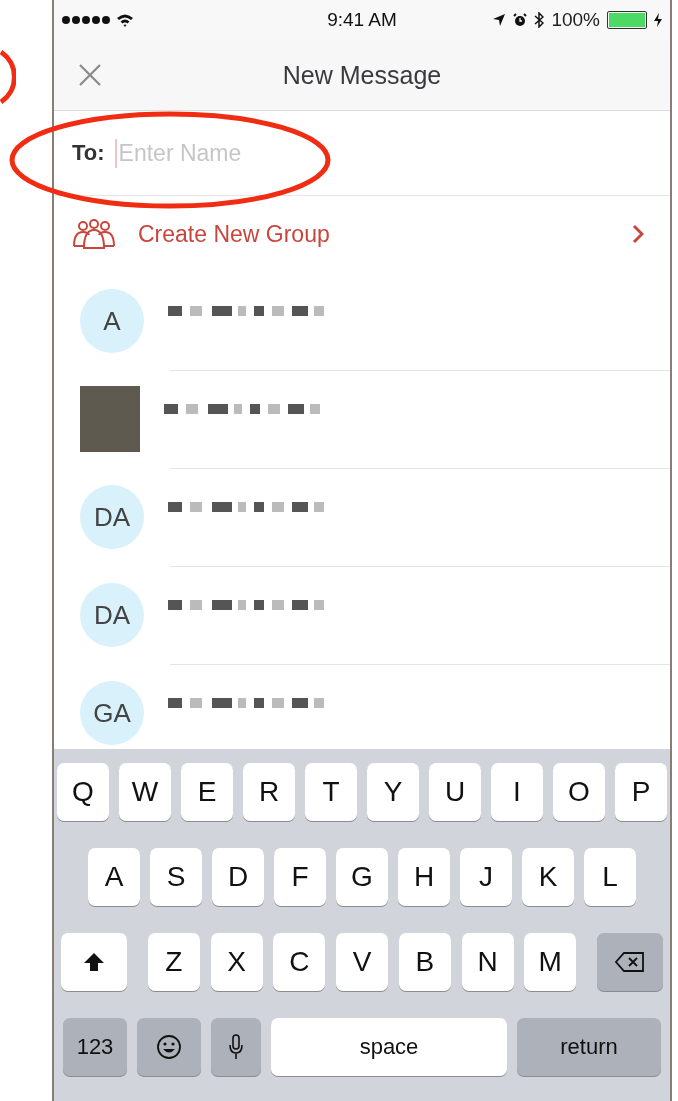 This screenshot has width=678, height=1101. Describe the element at coordinates (610, 877) in the screenshot. I see `keyboard-key: L` at that location.